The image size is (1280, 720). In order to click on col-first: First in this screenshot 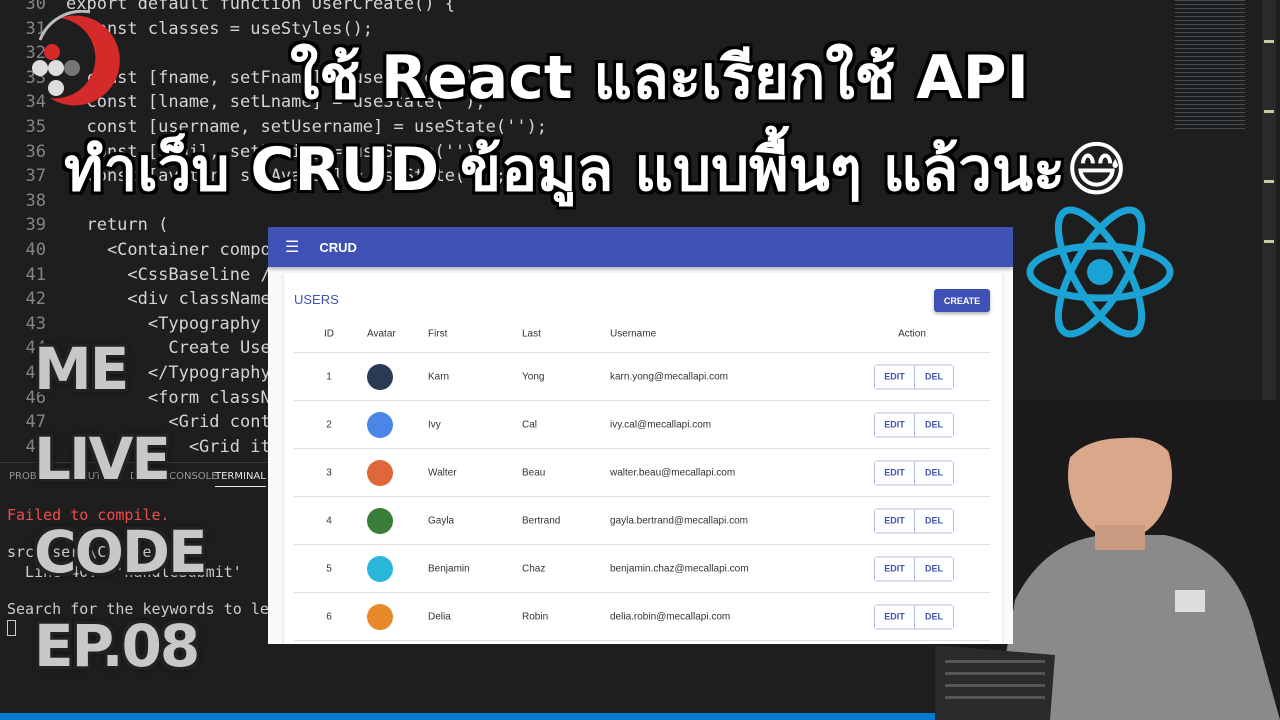, I will do `click(438, 333)`.